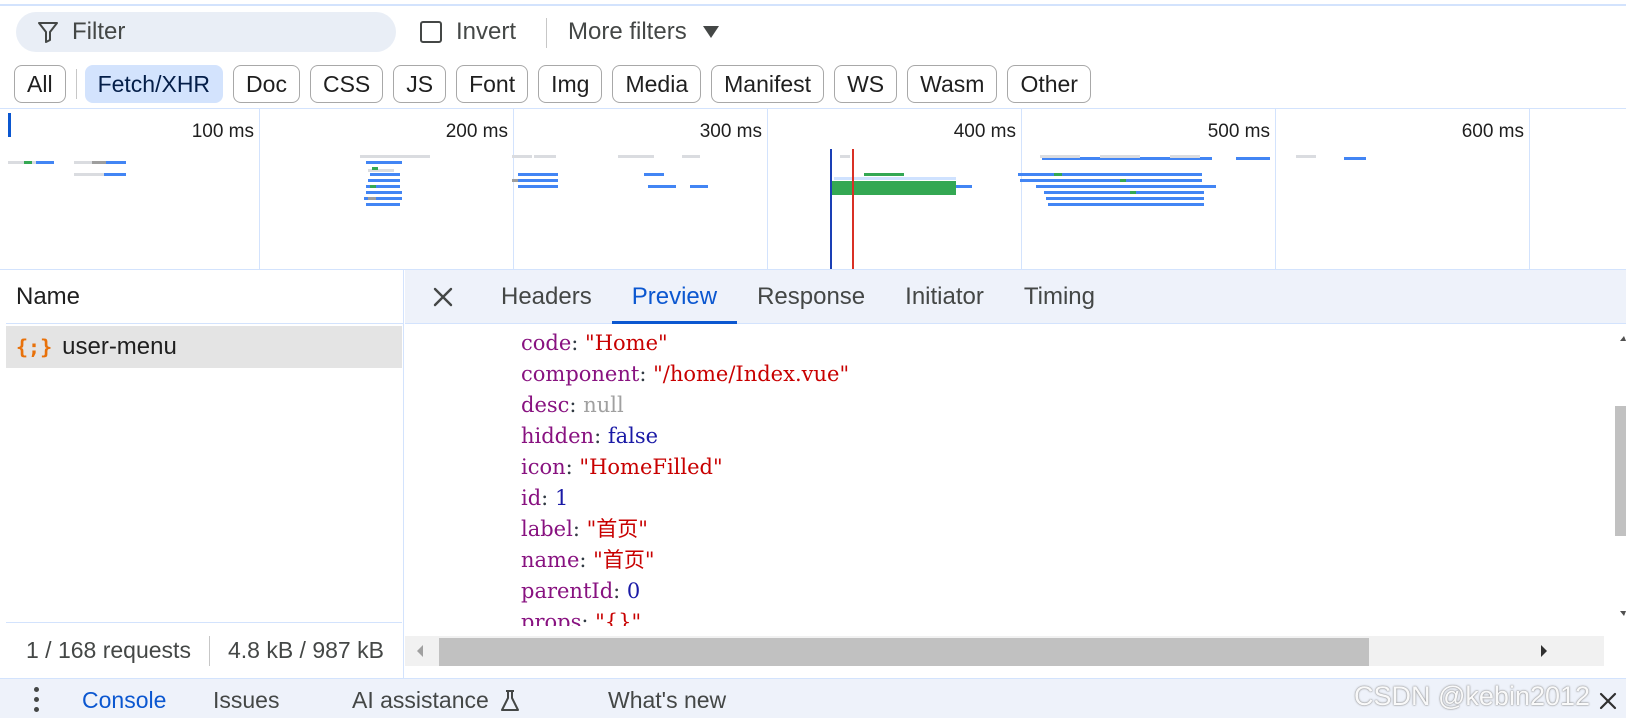 The width and height of the screenshot is (1626, 718). Describe the element at coordinates (545, 405) in the screenshot. I see `json-key: desc` at that location.